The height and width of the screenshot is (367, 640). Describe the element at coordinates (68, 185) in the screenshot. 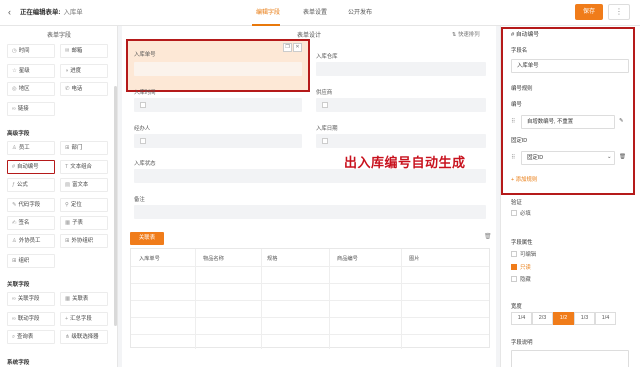

I see `document-icon: ▤` at that location.